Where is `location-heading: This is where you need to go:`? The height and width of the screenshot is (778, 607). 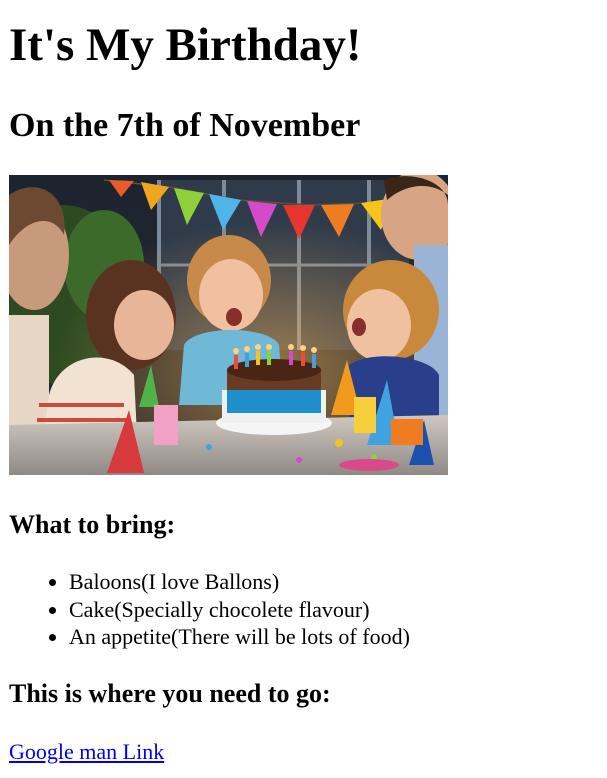 location-heading: This is where you need to go: is located at coordinates (170, 693).